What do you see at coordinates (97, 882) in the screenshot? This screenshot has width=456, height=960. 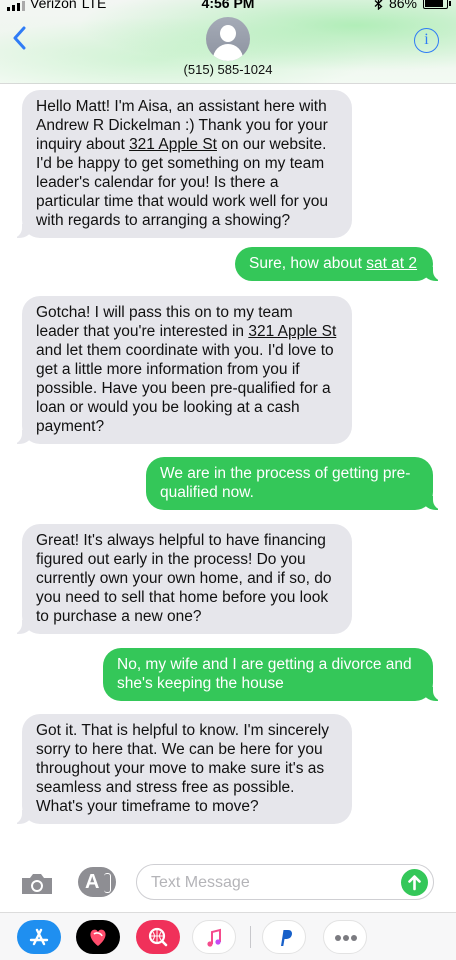 I see `app-store-icon: A` at bounding box center [97, 882].